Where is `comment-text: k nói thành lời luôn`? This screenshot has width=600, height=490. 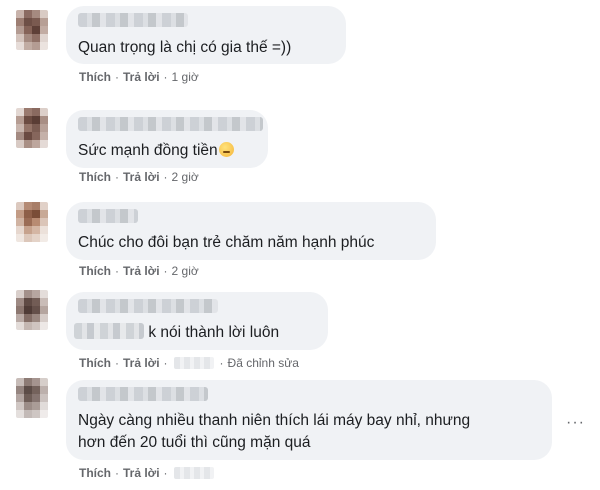 comment-text: k nói thành lời luôn is located at coordinates (176, 333).